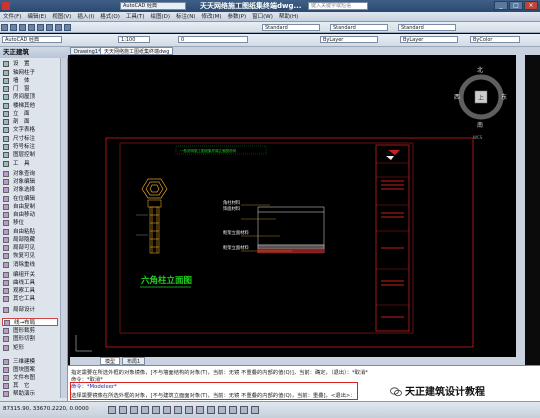 The image size is (540, 418). I want to click on panel-item-13: 对象查询, so click(30, 174).